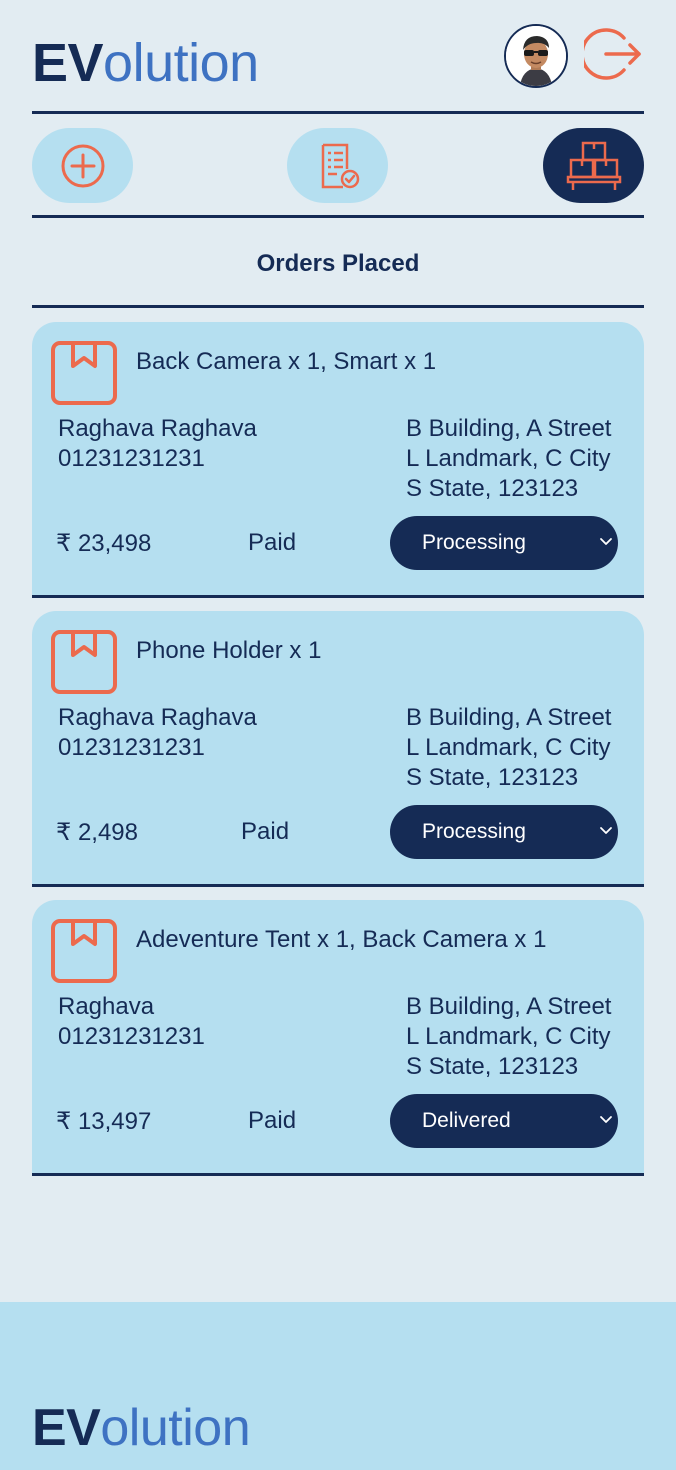 The height and width of the screenshot is (1470, 676). I want to click on customer-name: Raghava, so click(106, 1006).